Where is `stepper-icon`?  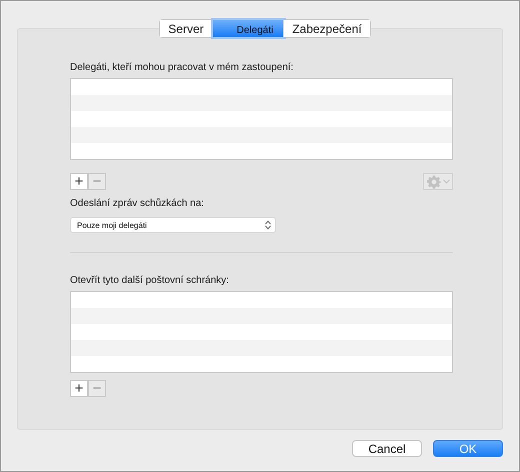
stepper-icon is located at coordinates (268, 225).